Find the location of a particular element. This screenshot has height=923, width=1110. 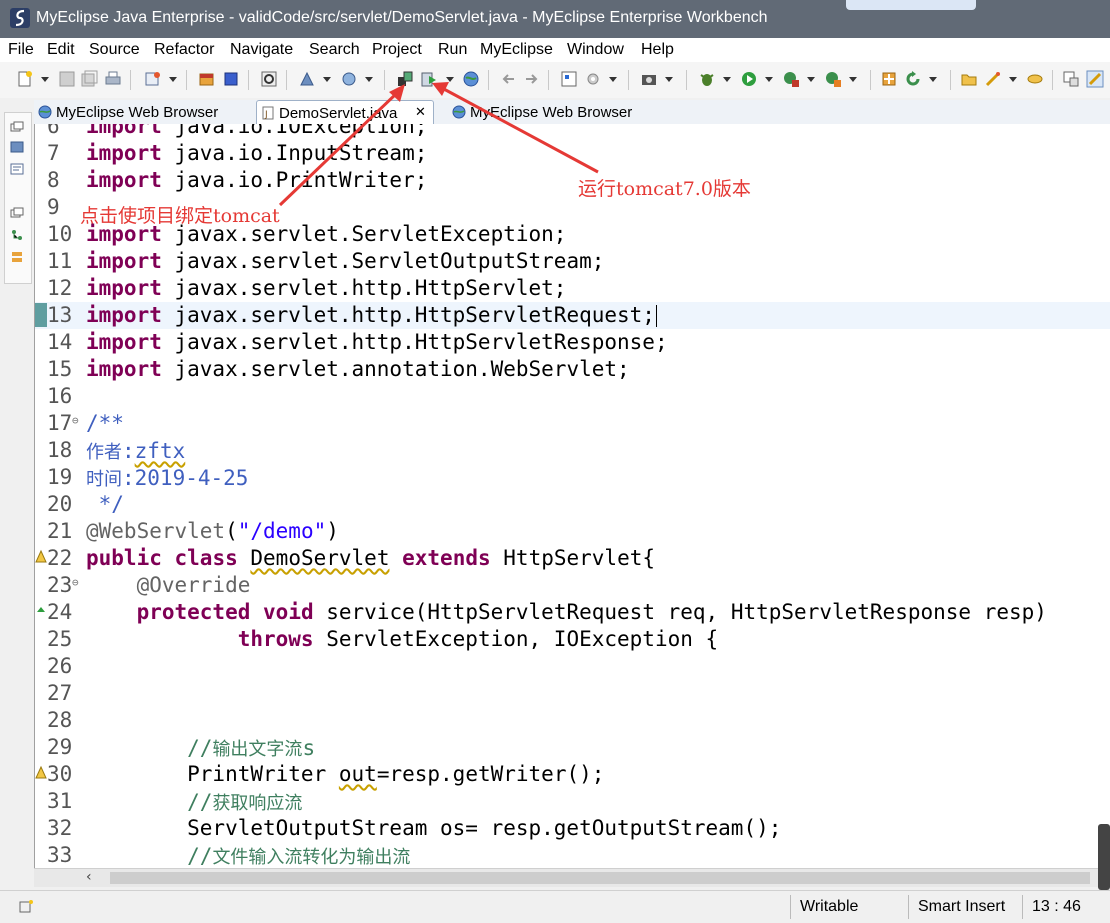

code-text: import java.io.PrintWriter; is located at coordinates (257, 180).